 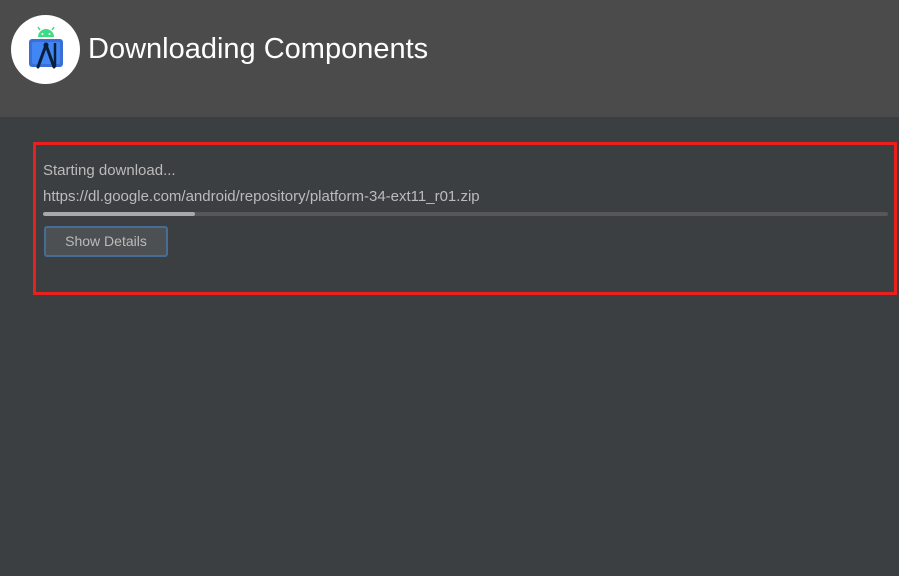 What do you see at coordinates (106, 241) in the screenshot?
I see `show-details-button: Show Details` at bounding box center [106, 241].